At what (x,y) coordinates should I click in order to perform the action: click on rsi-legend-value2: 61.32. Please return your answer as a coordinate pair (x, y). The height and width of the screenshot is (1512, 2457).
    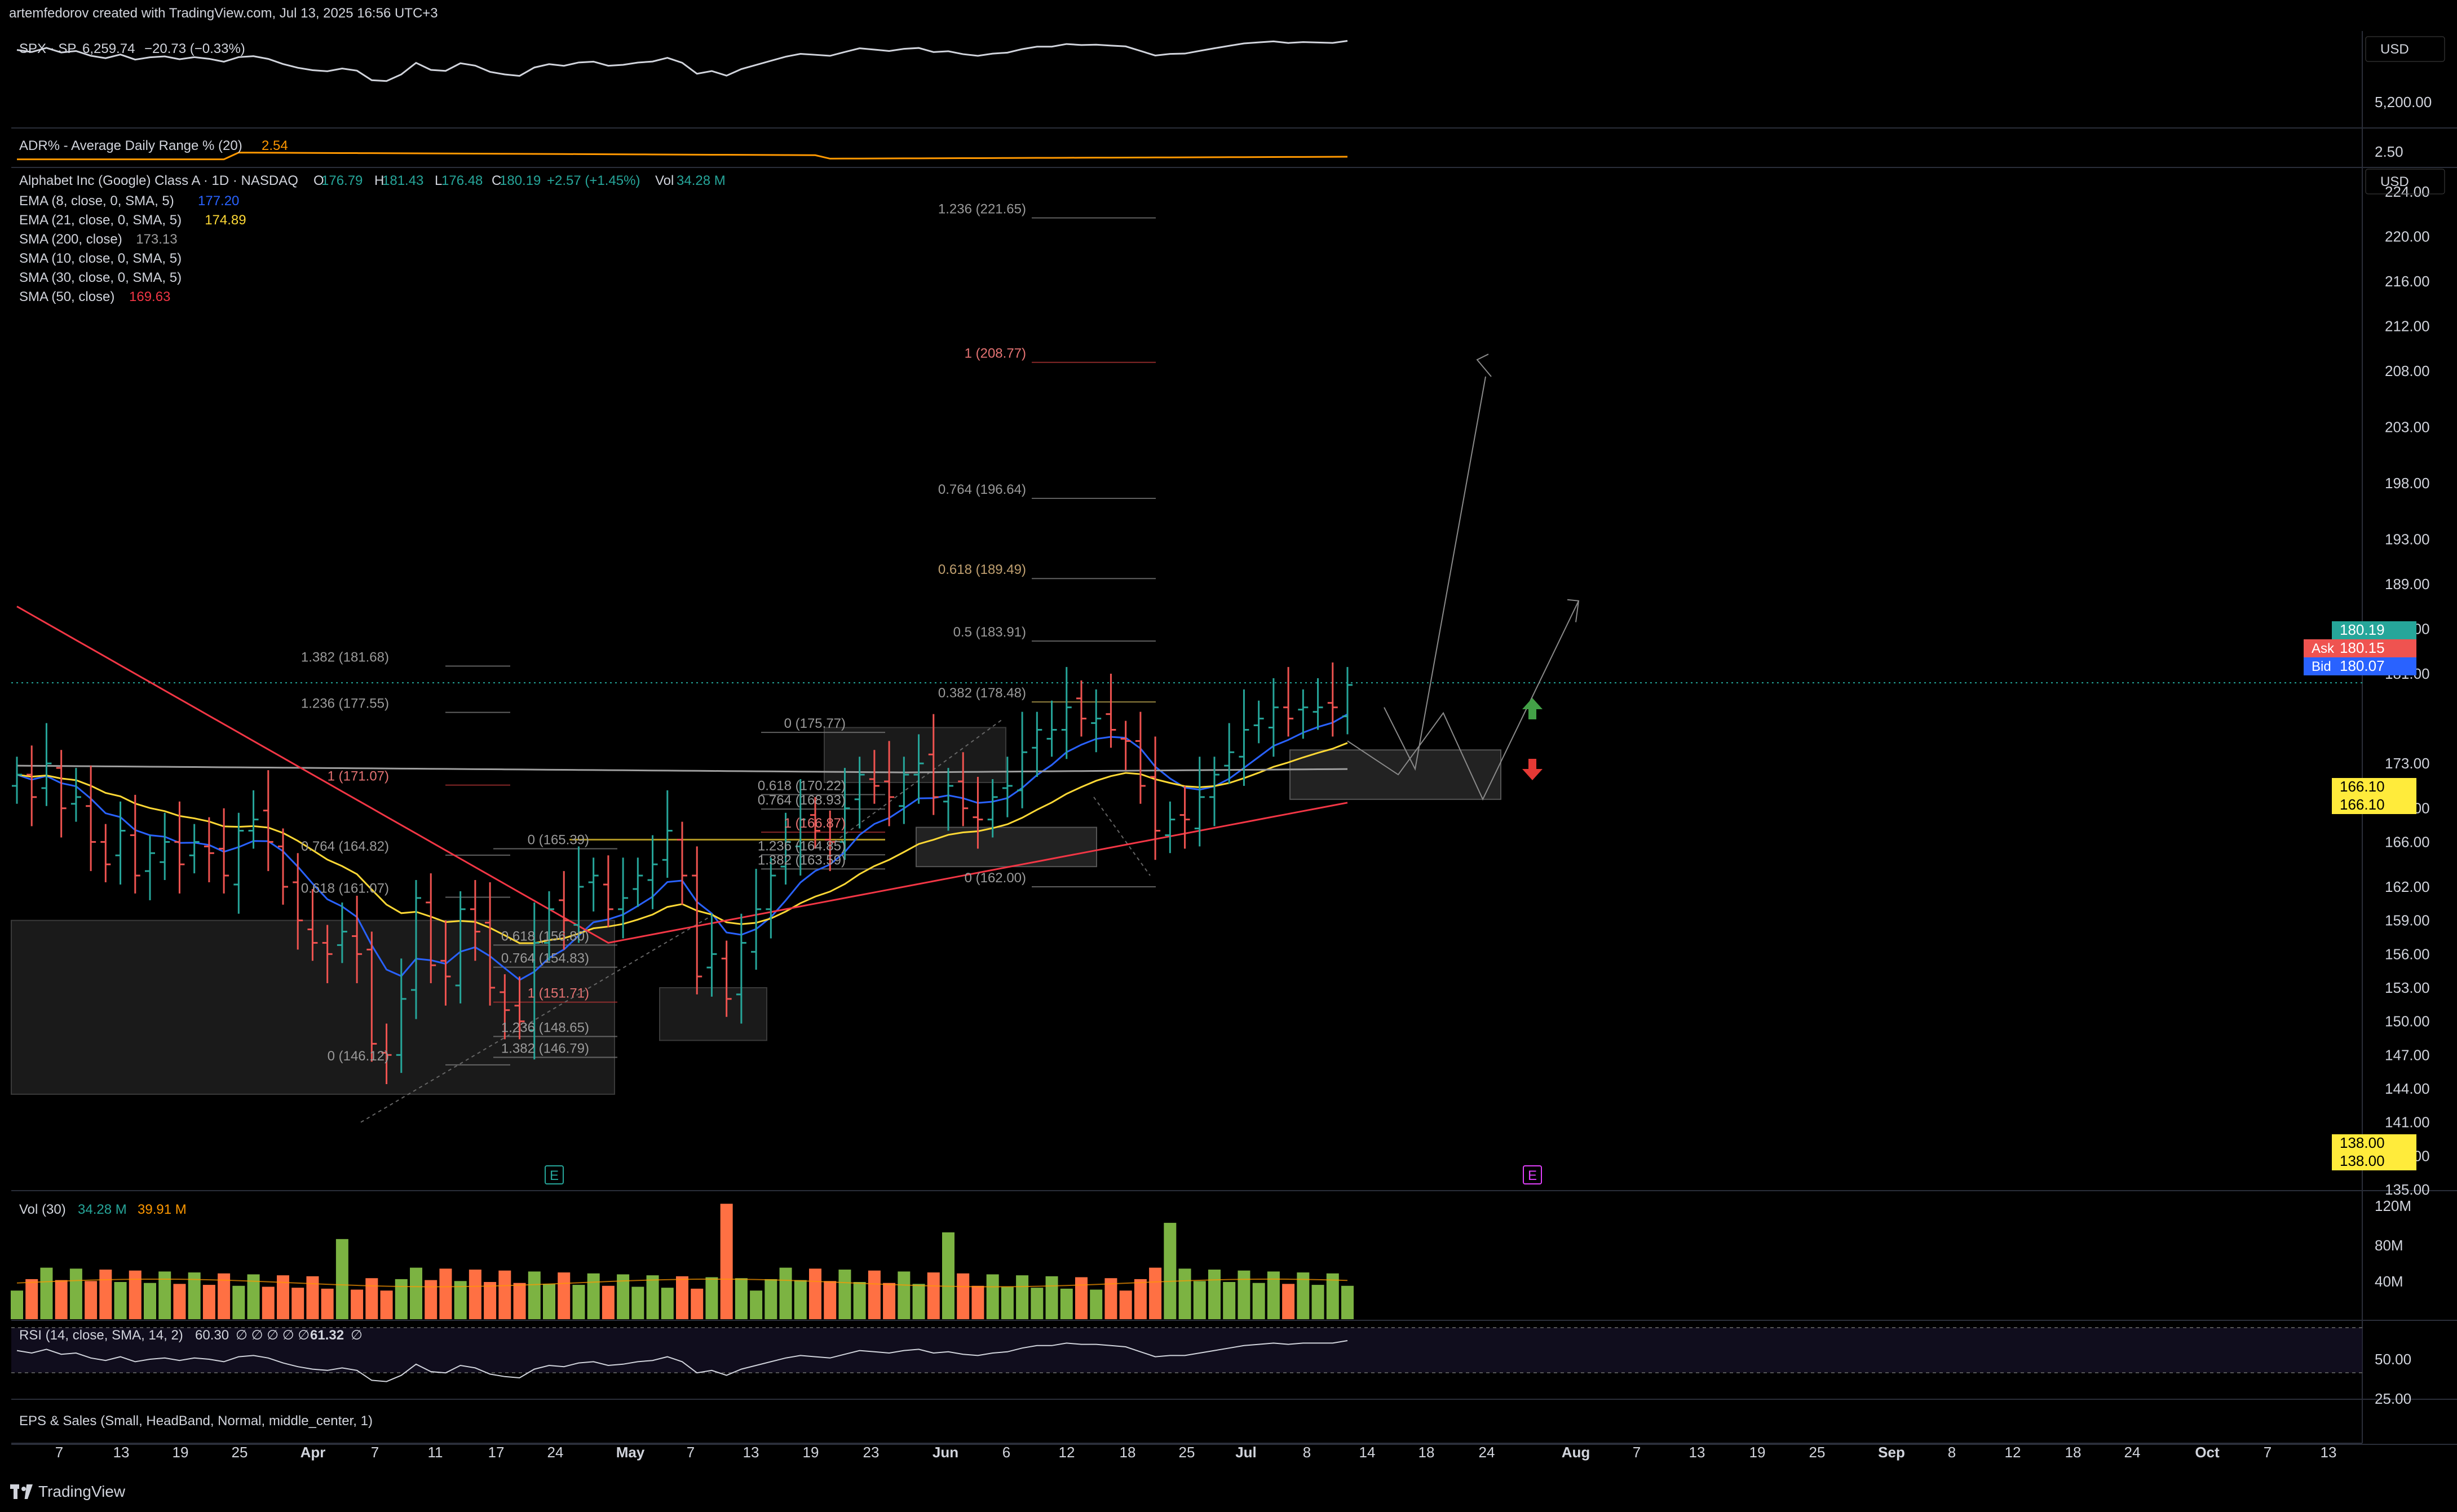
    Looking at the image, I should click on (327, 1335).